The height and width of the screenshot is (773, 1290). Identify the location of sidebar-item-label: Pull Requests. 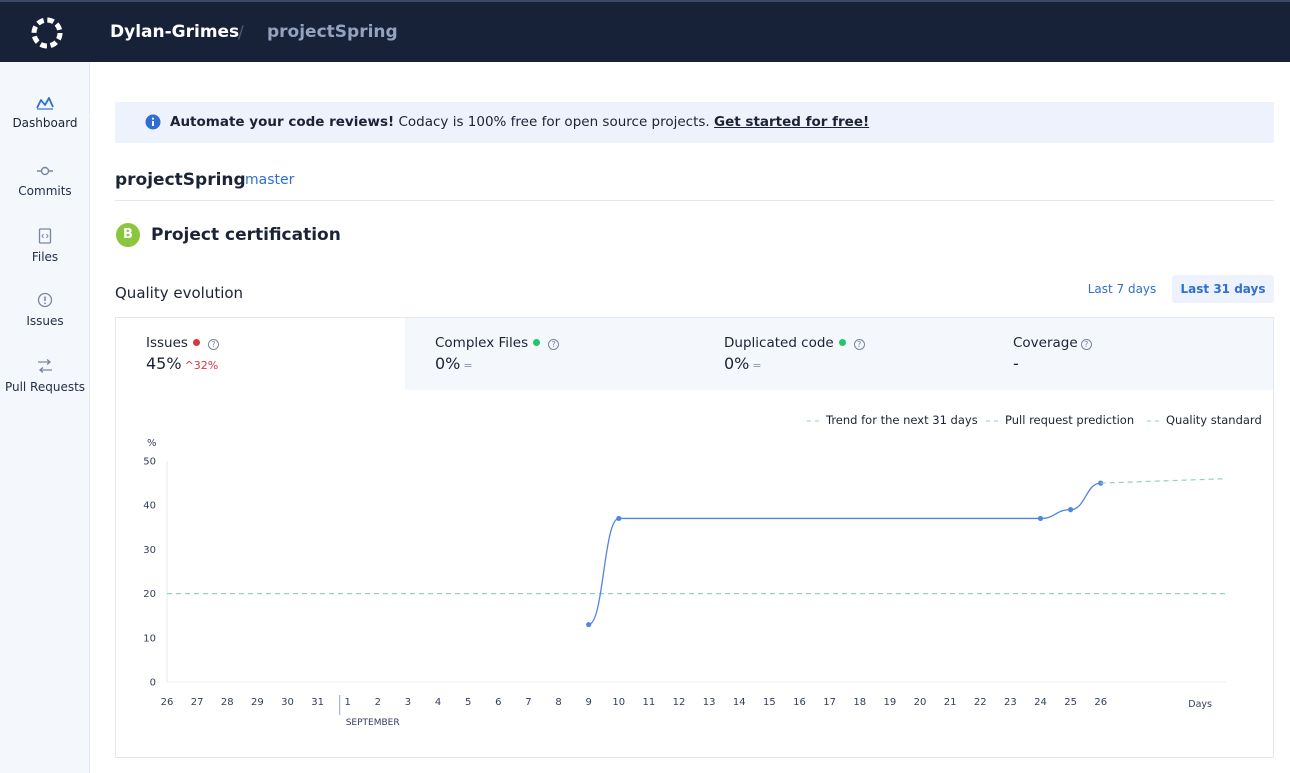
(45, 387).